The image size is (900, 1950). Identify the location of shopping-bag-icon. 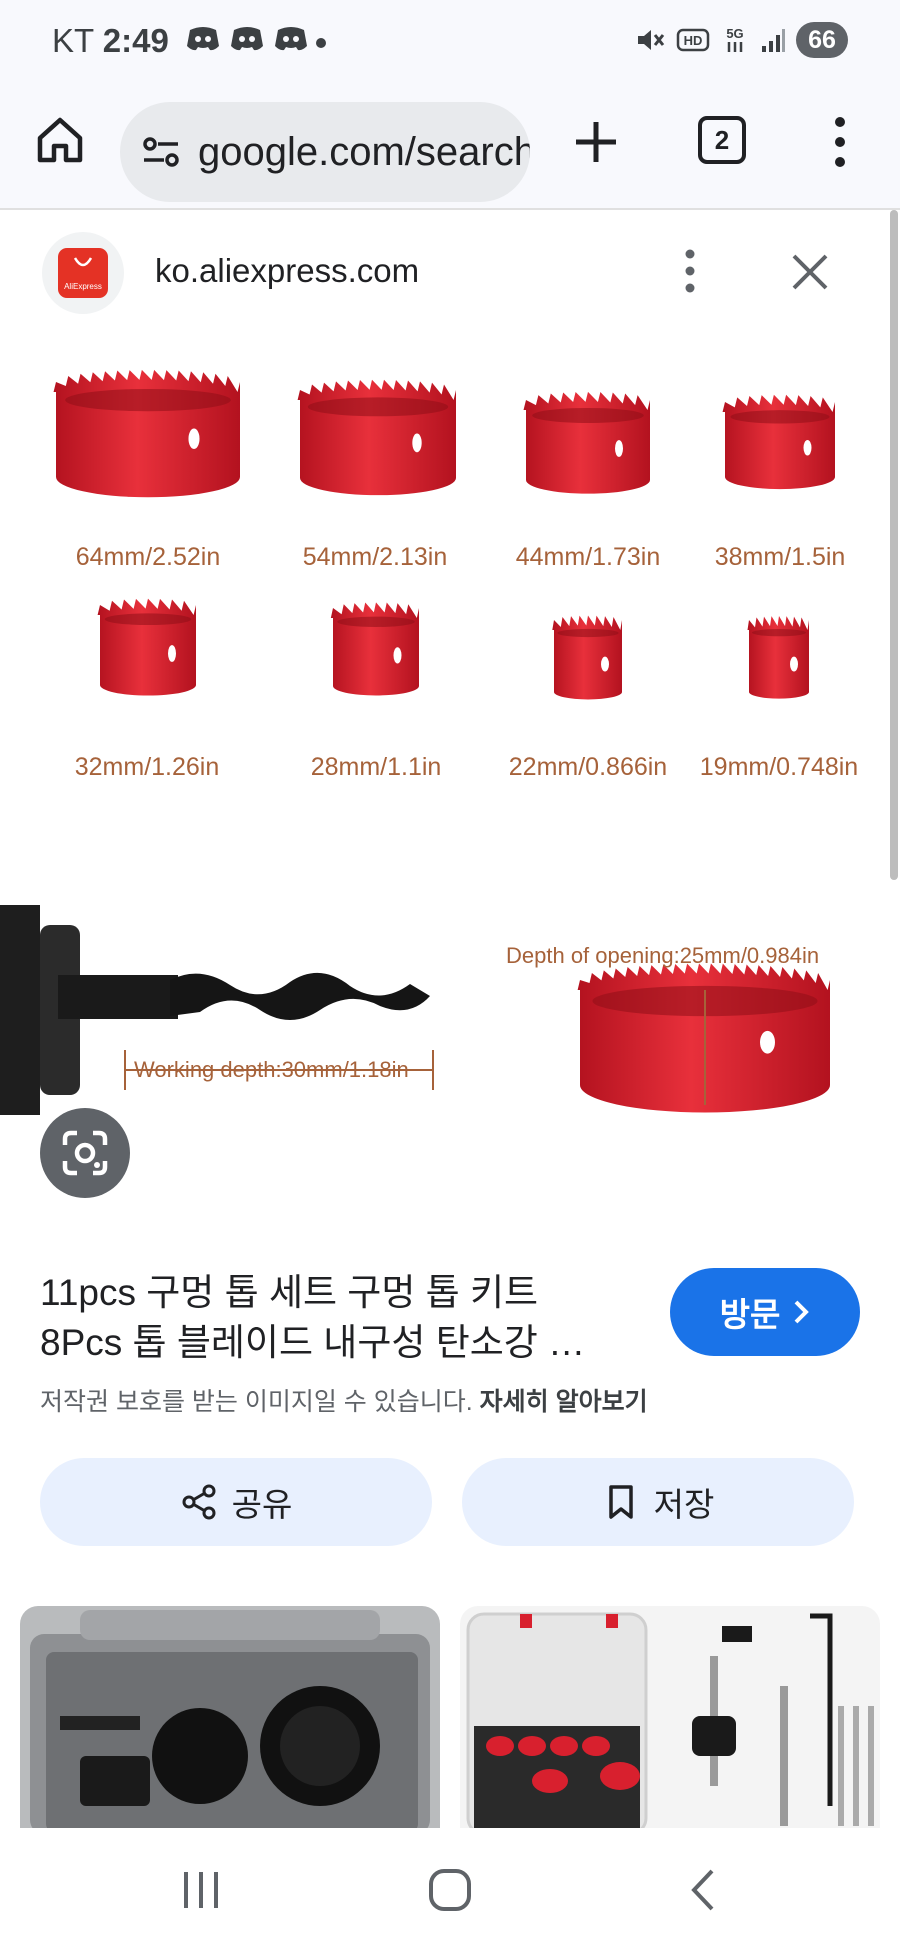
(83, 262).